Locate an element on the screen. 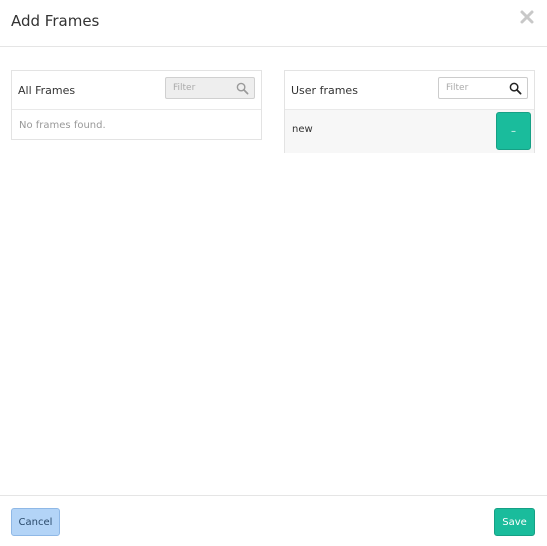  list-item: new – is located at coordinates (409, 131).